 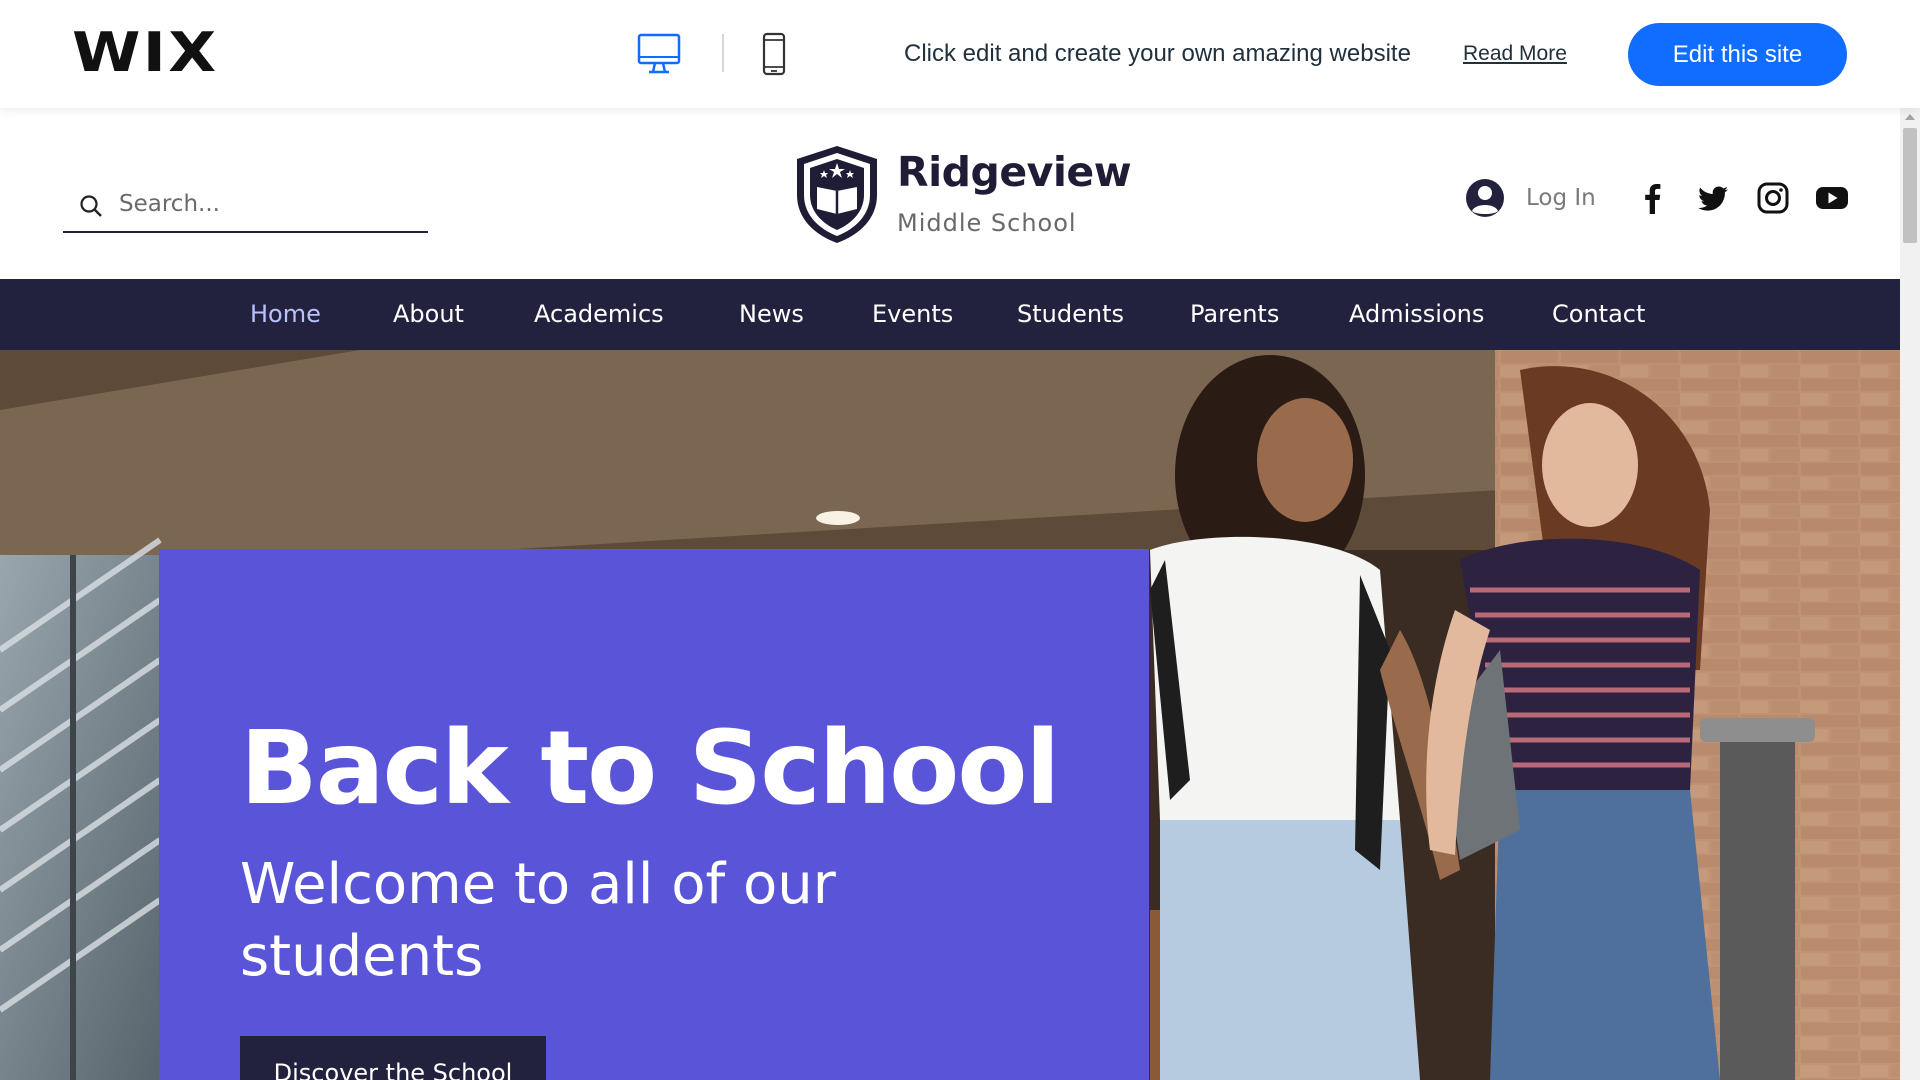 What do you see at coordinates (774, 54) in the screenshot?
I see `mobile-icon` at bounding box center [774, 54].